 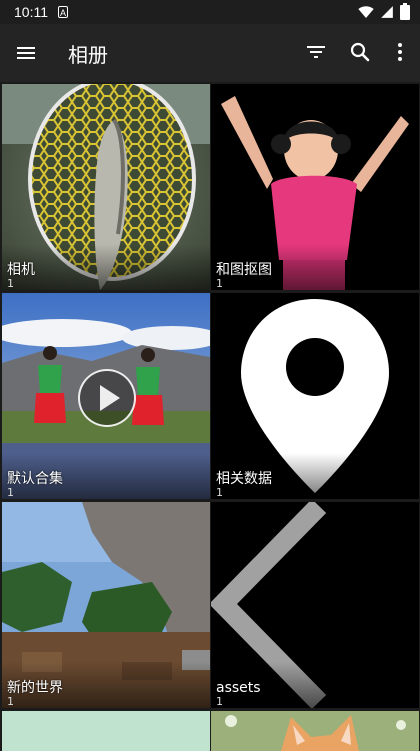 What do you see at coordinates (315, 187) in the screenshot?
I see `album-tile-cutout: 和图抠图 1` at bounding box center [315, 187].